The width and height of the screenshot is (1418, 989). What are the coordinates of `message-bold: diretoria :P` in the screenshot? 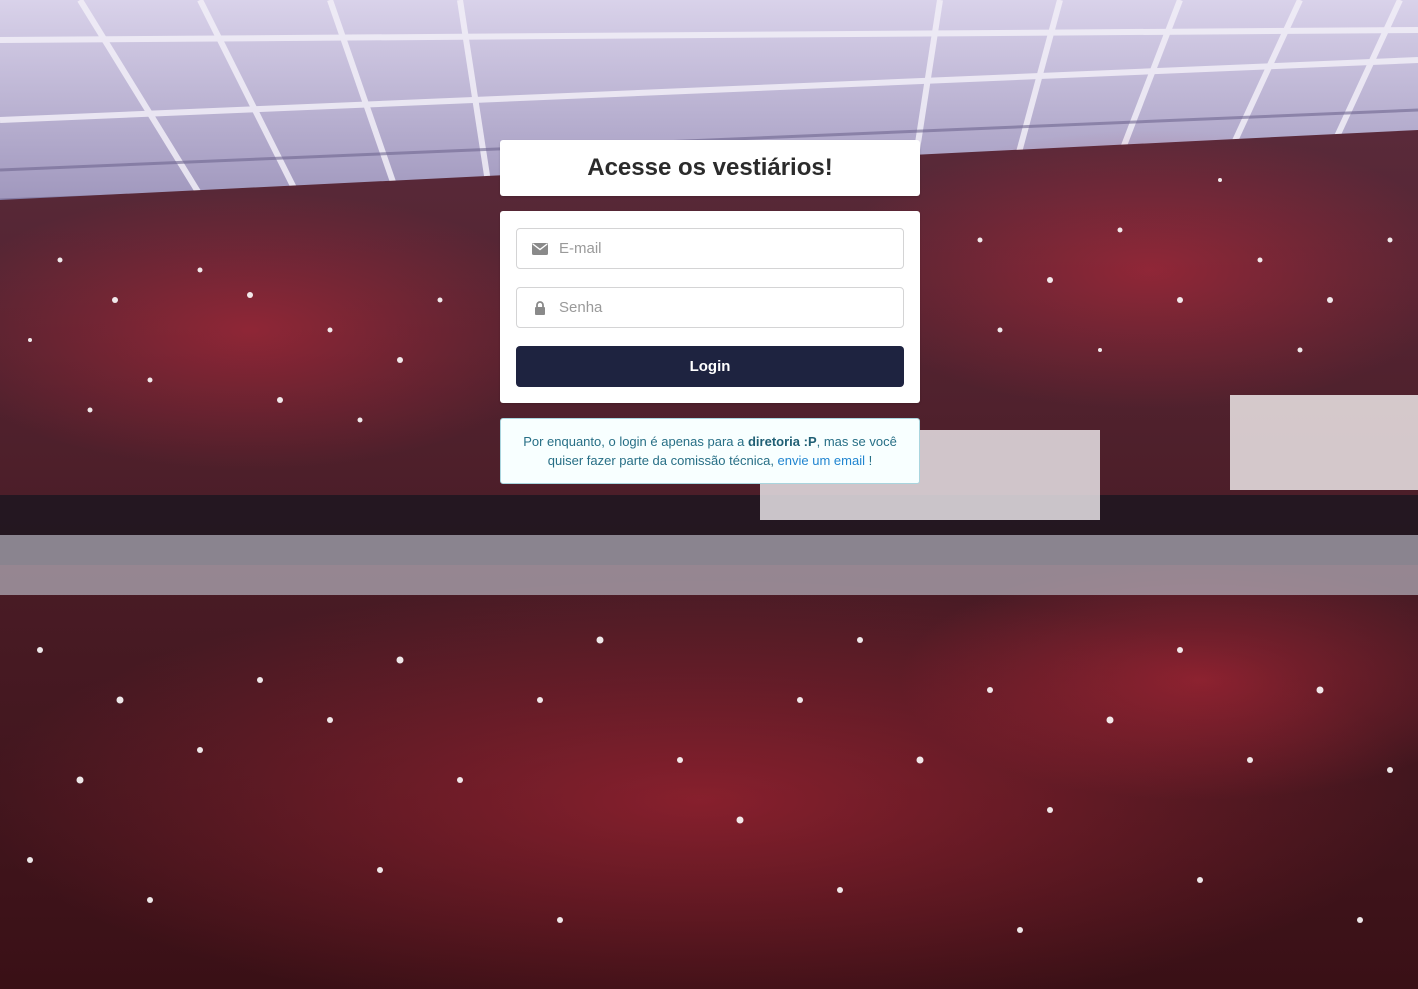 It's located at (782, 441).